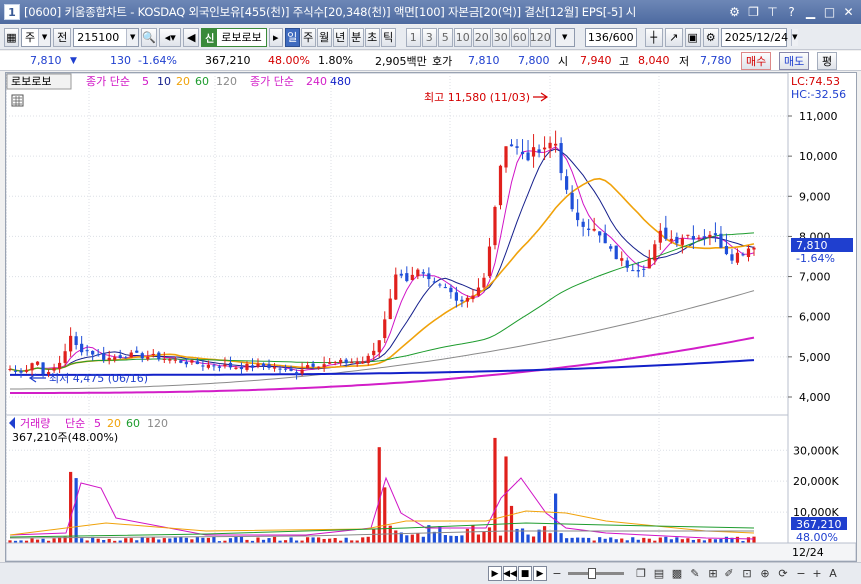  What do you see at coordinates (794, 61) in the screenshot?
I see `sell-button: 매도` at bounding box center [794, 61].